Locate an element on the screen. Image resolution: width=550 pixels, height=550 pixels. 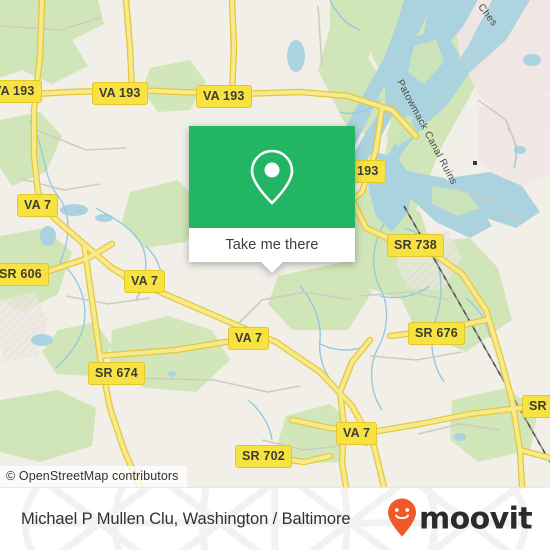
road-shield-va-7-south: VA 7 is located at coordinates (357, 433).